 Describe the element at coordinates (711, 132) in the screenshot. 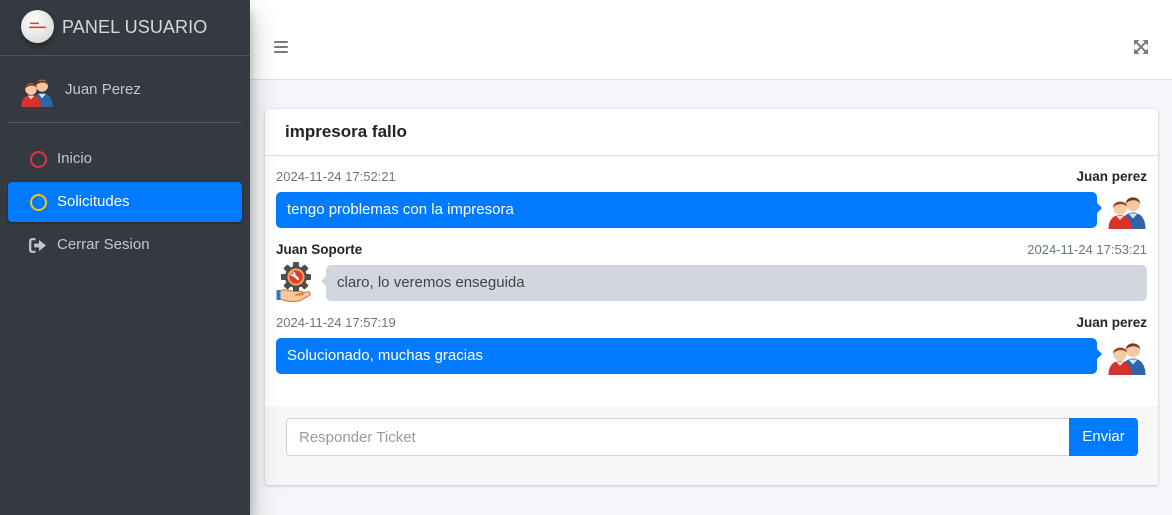

I see `card-header: impresora fallo` at that location.